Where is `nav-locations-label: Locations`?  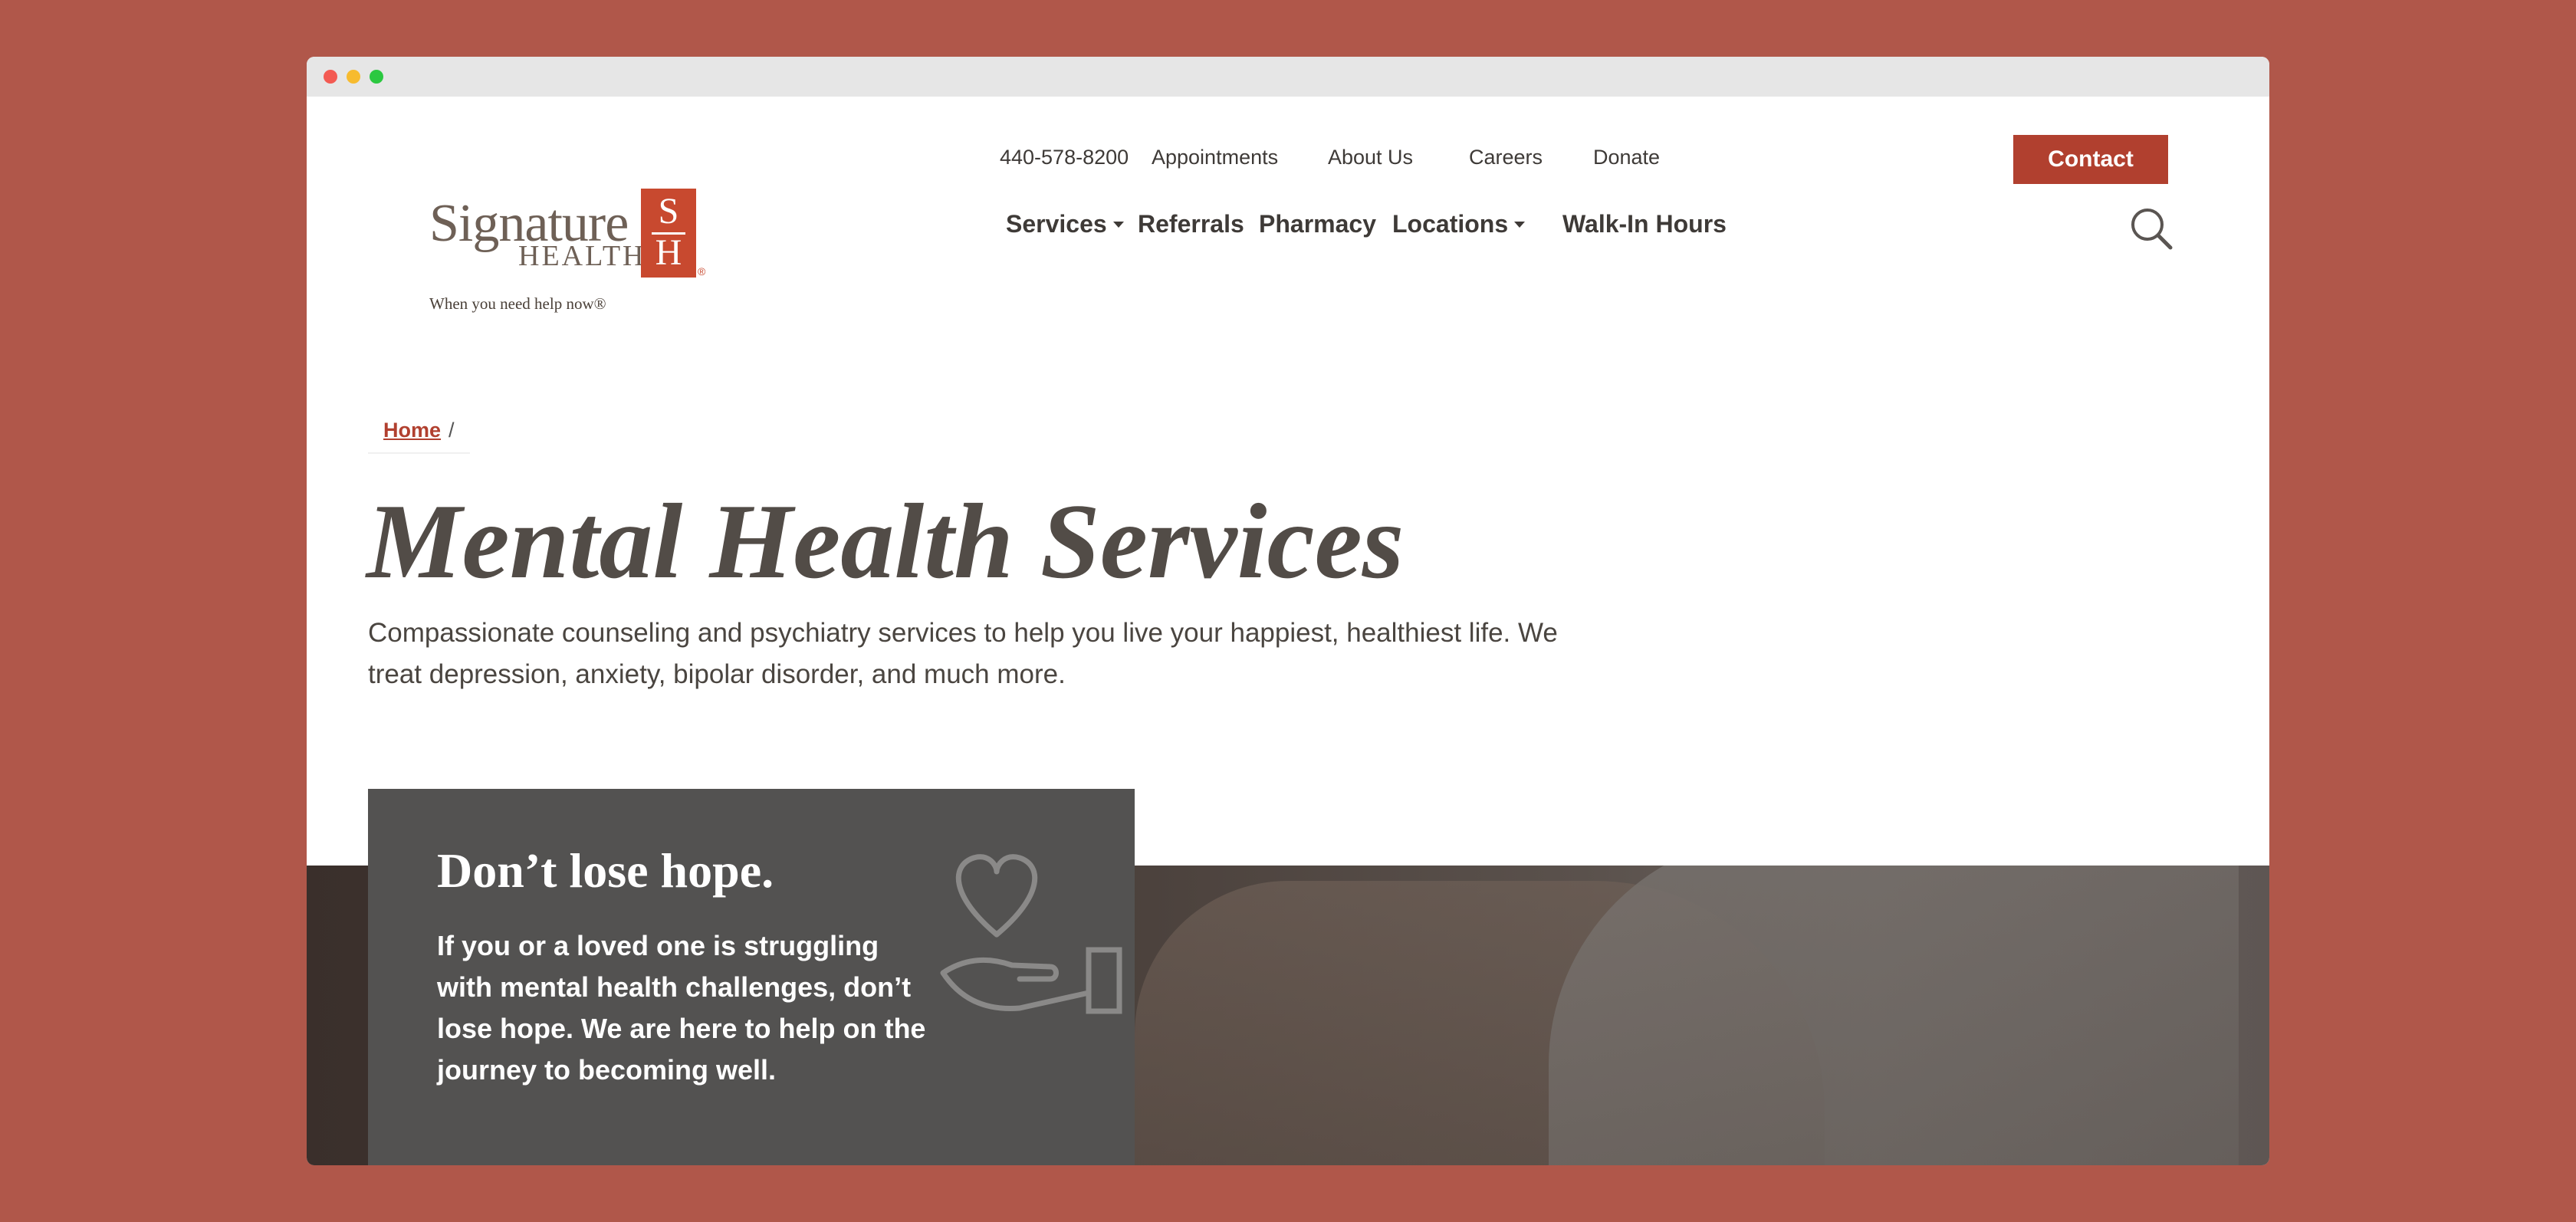 nav-locations-label: Locations is located at coordinates (1451, 224).